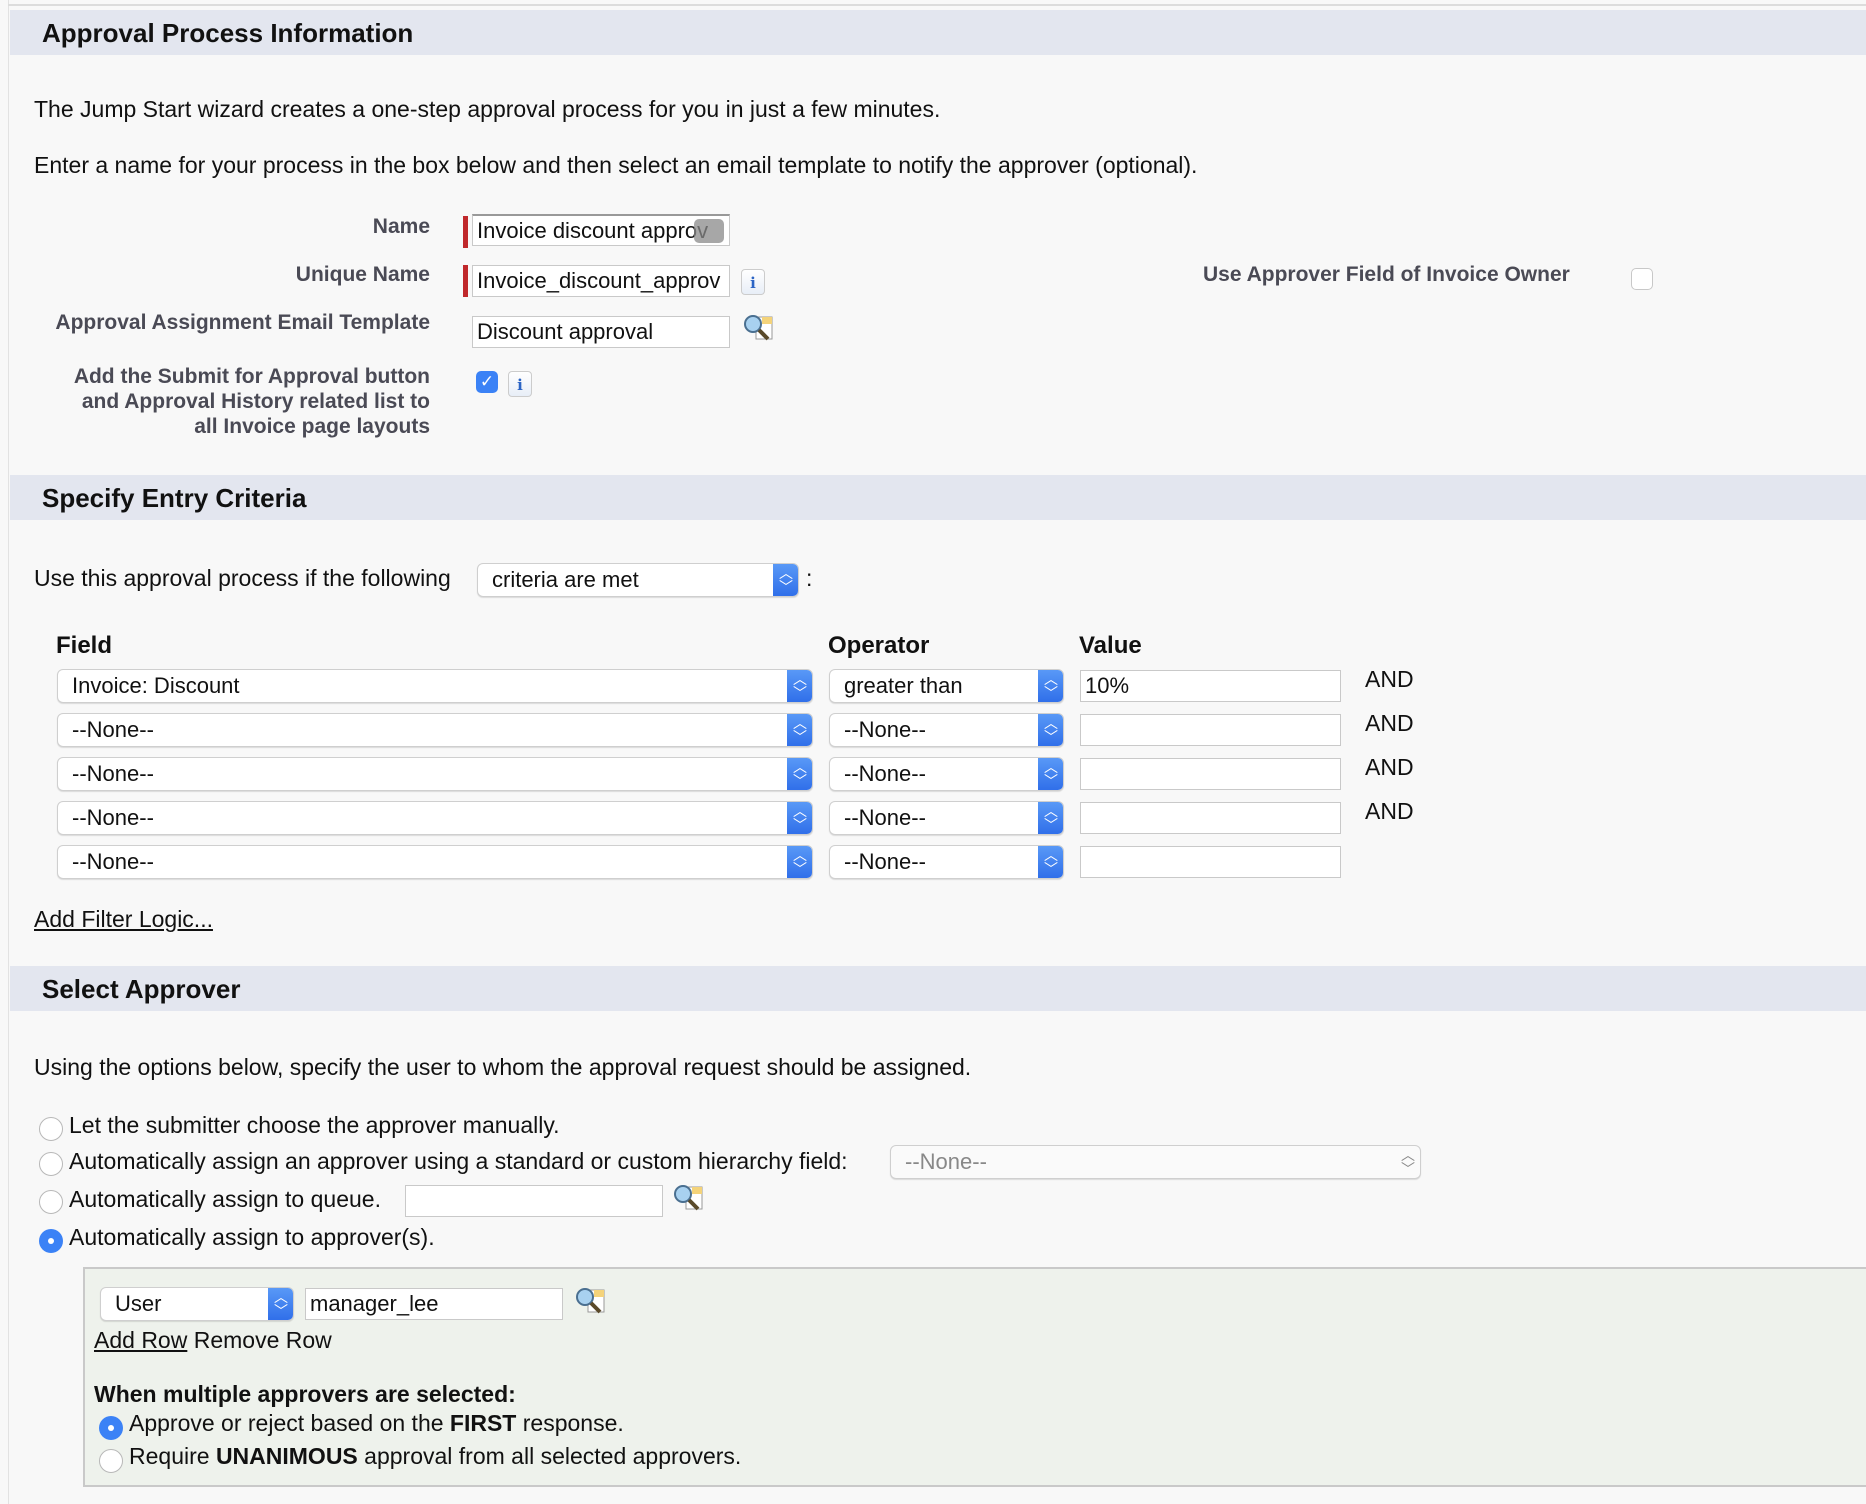 The height and width of the screenshot is (1504, 1866). I want to click on autofill-contact-icon, so click(709, 231).